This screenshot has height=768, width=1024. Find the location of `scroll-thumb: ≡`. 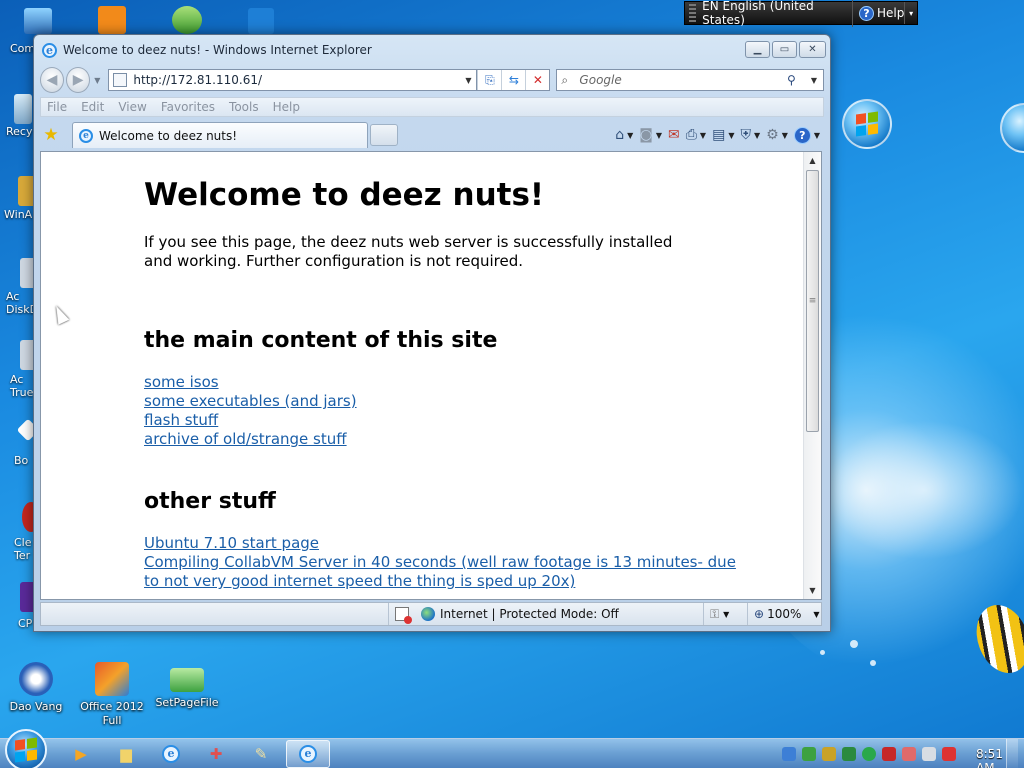

scroll-thumb: ≡ is located at coordinates (812, 301).